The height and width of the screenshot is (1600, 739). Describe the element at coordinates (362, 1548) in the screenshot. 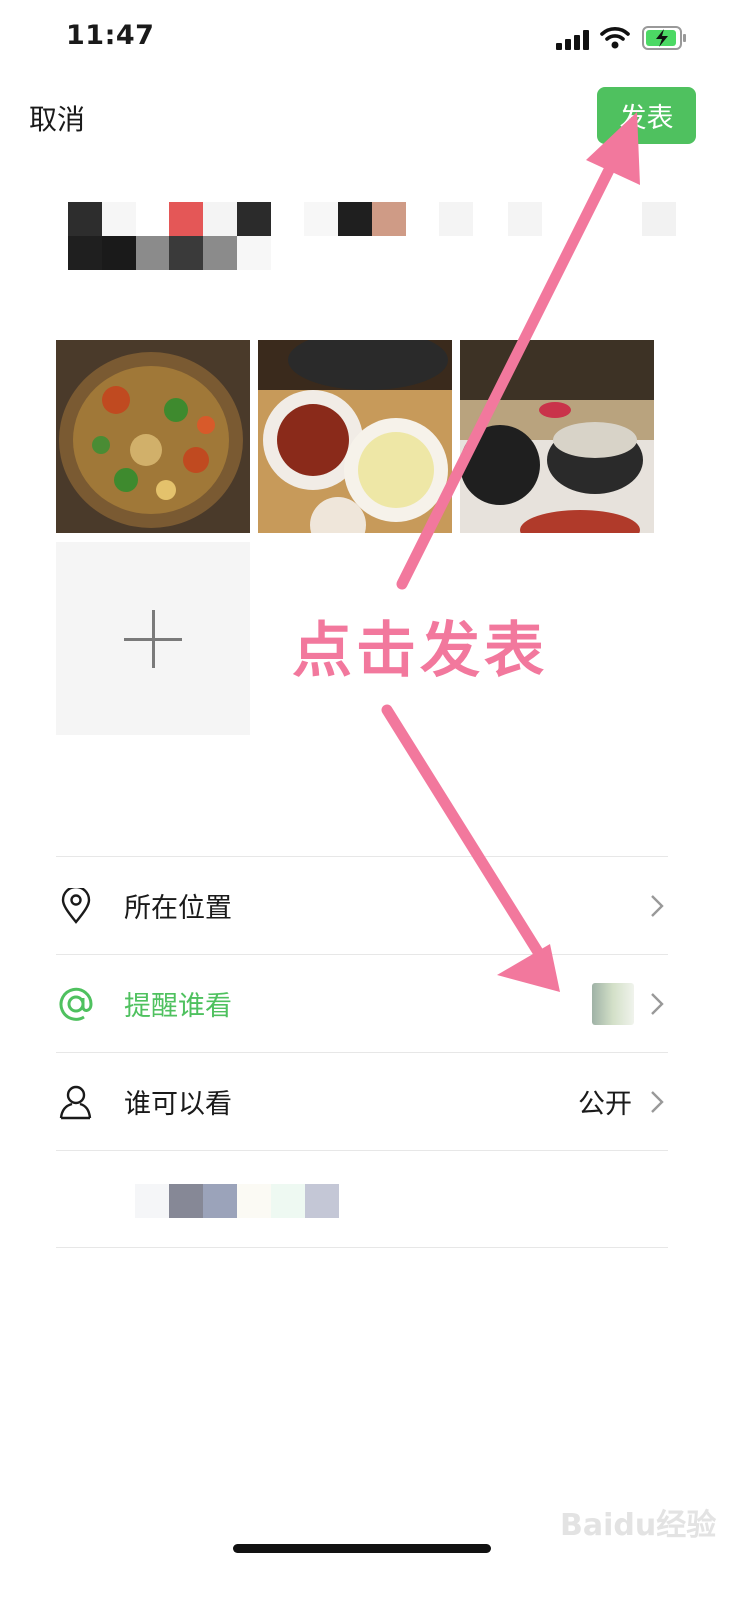

I see `home-indicator` at that location.